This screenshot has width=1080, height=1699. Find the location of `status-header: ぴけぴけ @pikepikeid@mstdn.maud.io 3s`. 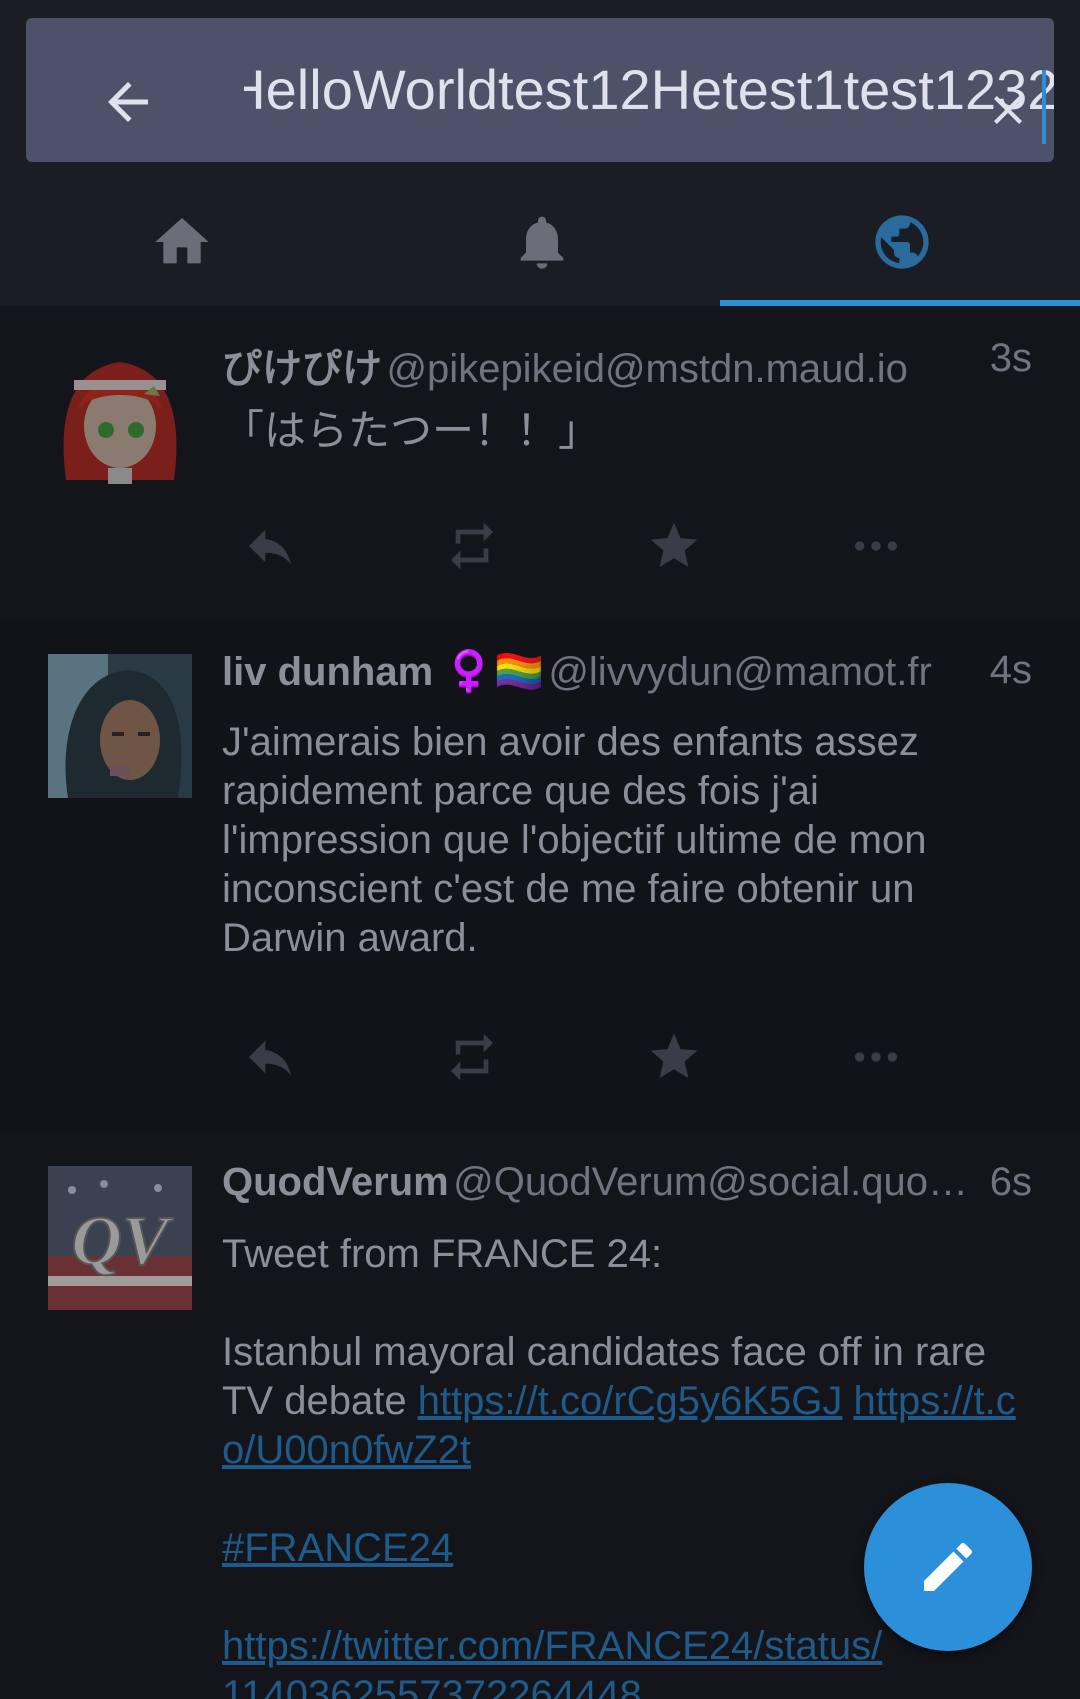

status-header: ぴけぴけ @pikepikeid@mstdn.maud.io 3s is located at coordinates (627, 363).